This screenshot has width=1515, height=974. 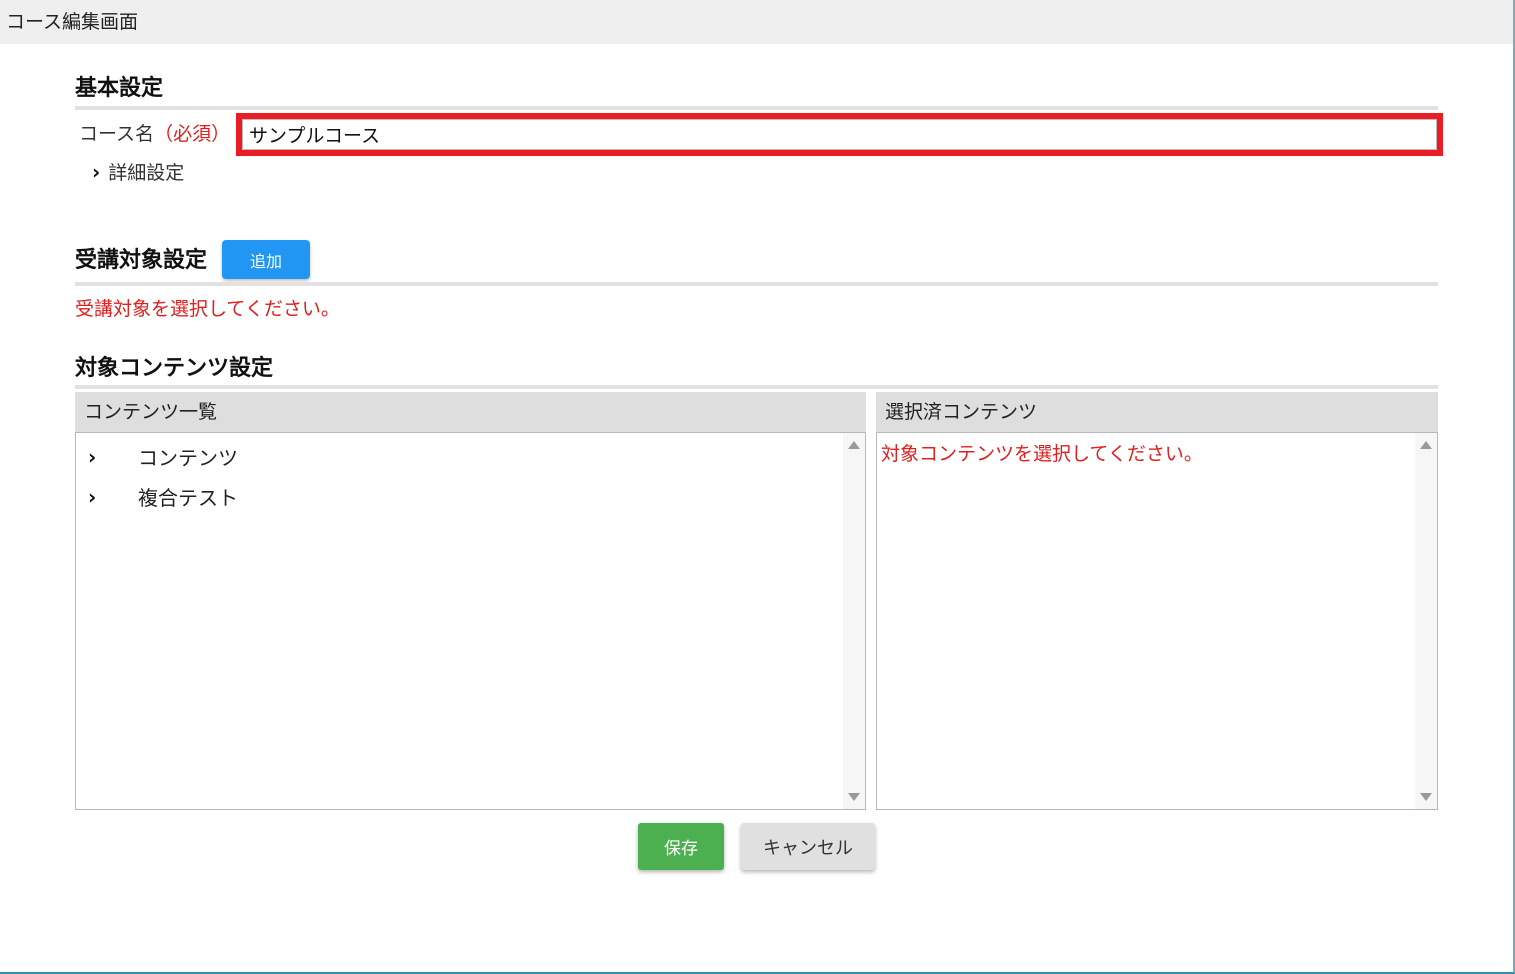 What do you see at coordinates (756, 108) in the screenshot?
I see `basic-settings-divider` at bounding box center [756, 108].